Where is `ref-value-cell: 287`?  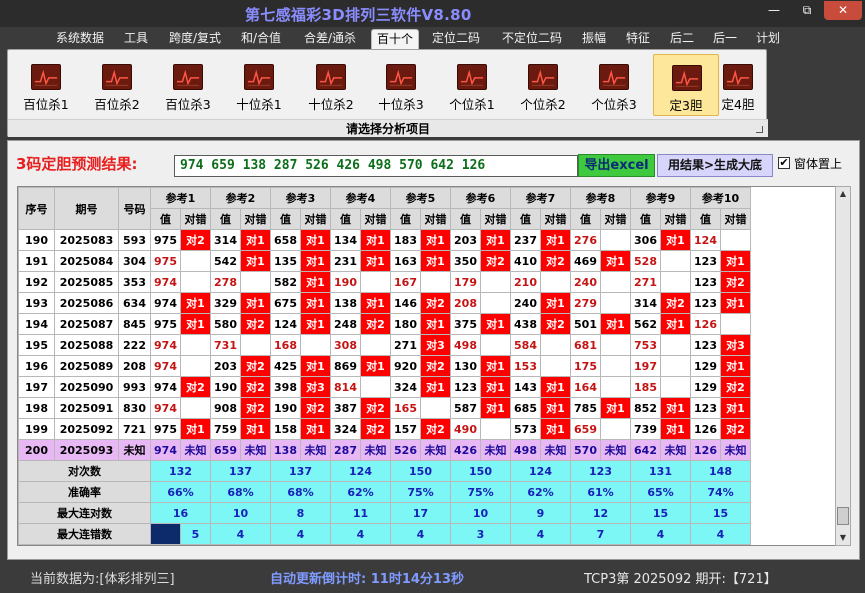
ref-value-cell: 287 is located at coordinates (345, 450).